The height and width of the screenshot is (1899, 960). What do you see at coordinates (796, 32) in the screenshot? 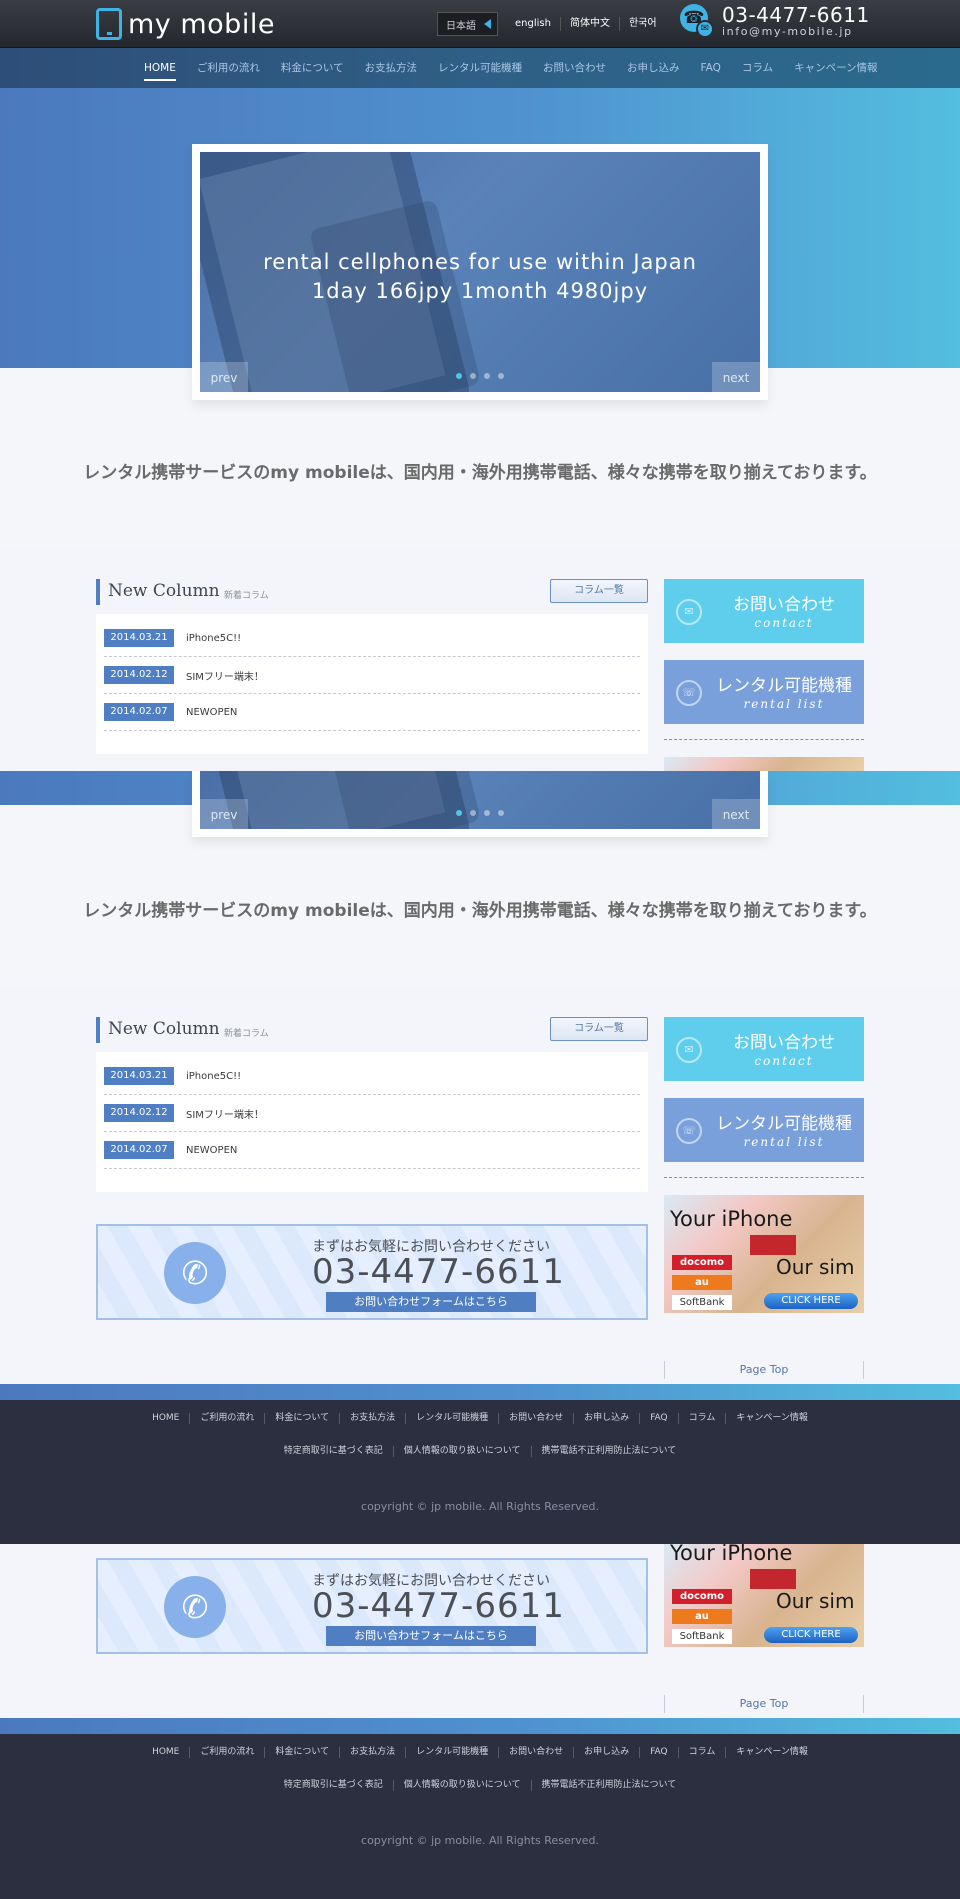
I see `header-email: info@my-mobile.jp` at bounding box center [796, 32].